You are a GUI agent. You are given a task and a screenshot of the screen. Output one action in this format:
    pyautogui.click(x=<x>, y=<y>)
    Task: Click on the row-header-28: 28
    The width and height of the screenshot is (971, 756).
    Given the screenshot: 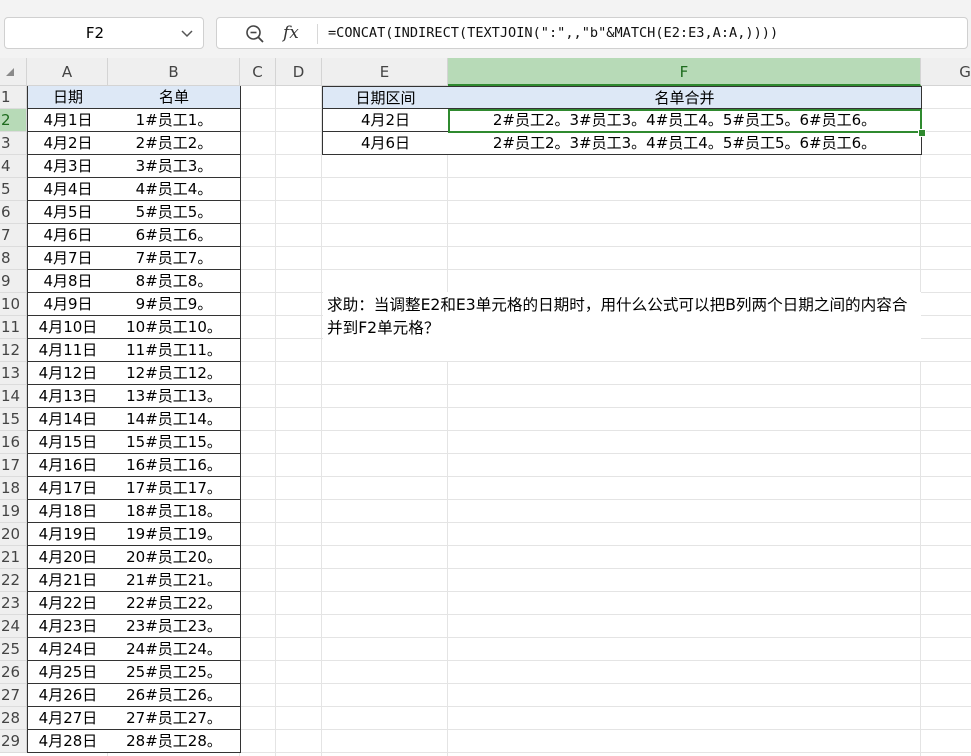 What is the action you would take?
    pyautogui.click(x=13, y=718)
    